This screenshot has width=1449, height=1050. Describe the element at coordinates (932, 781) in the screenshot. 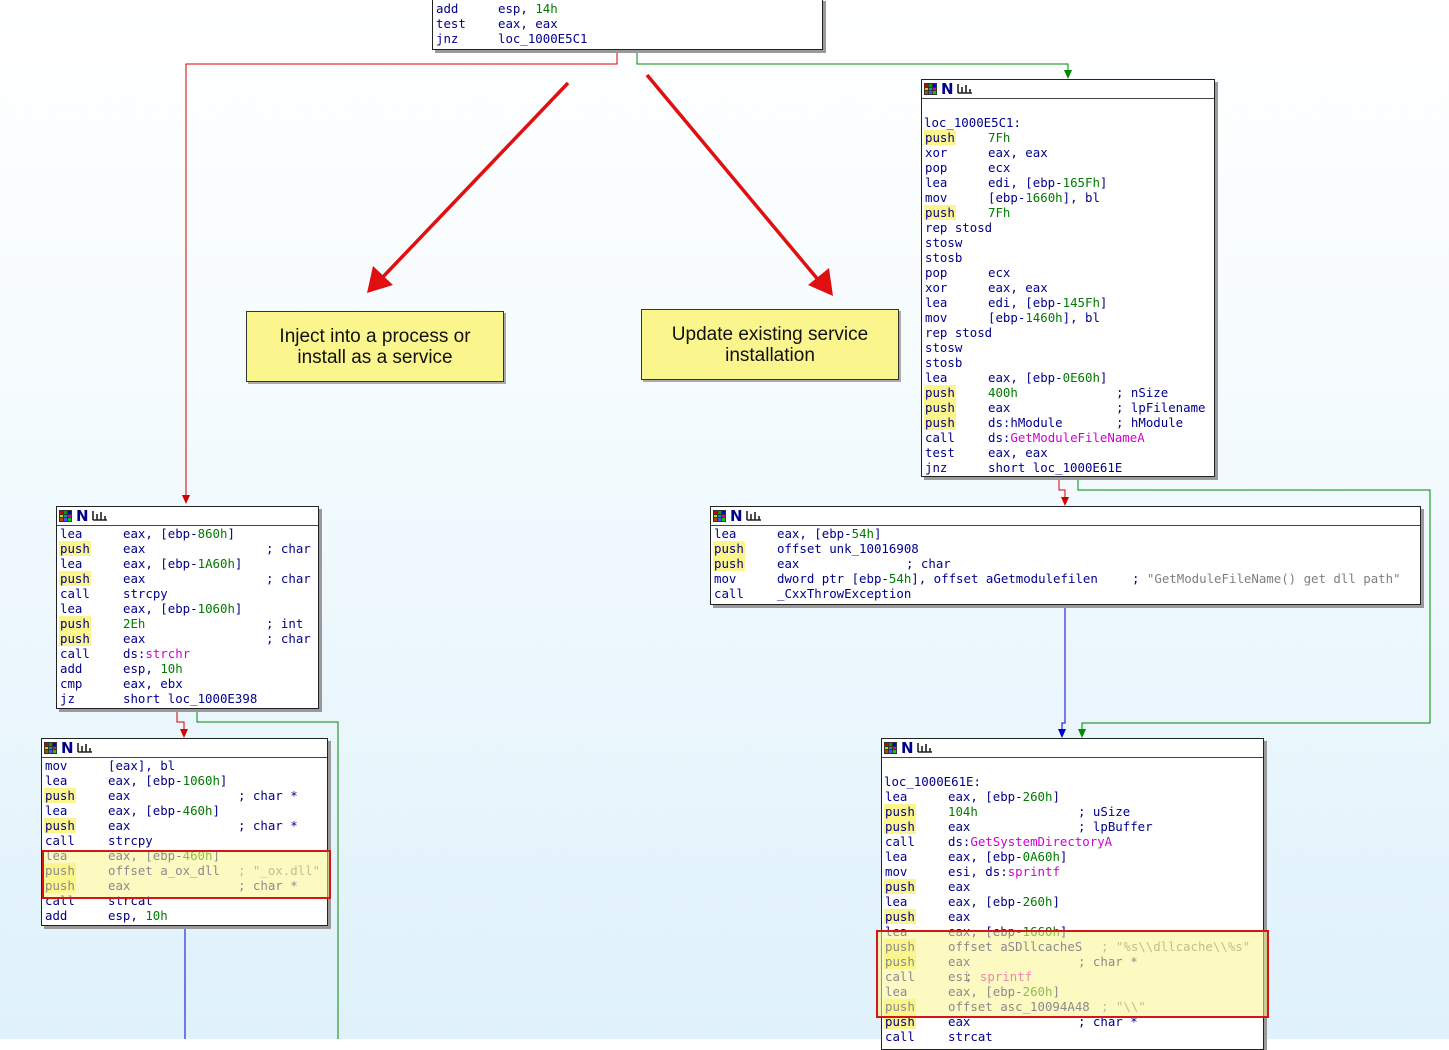

I see `asm-label: loc_1000E61E:` at that location.